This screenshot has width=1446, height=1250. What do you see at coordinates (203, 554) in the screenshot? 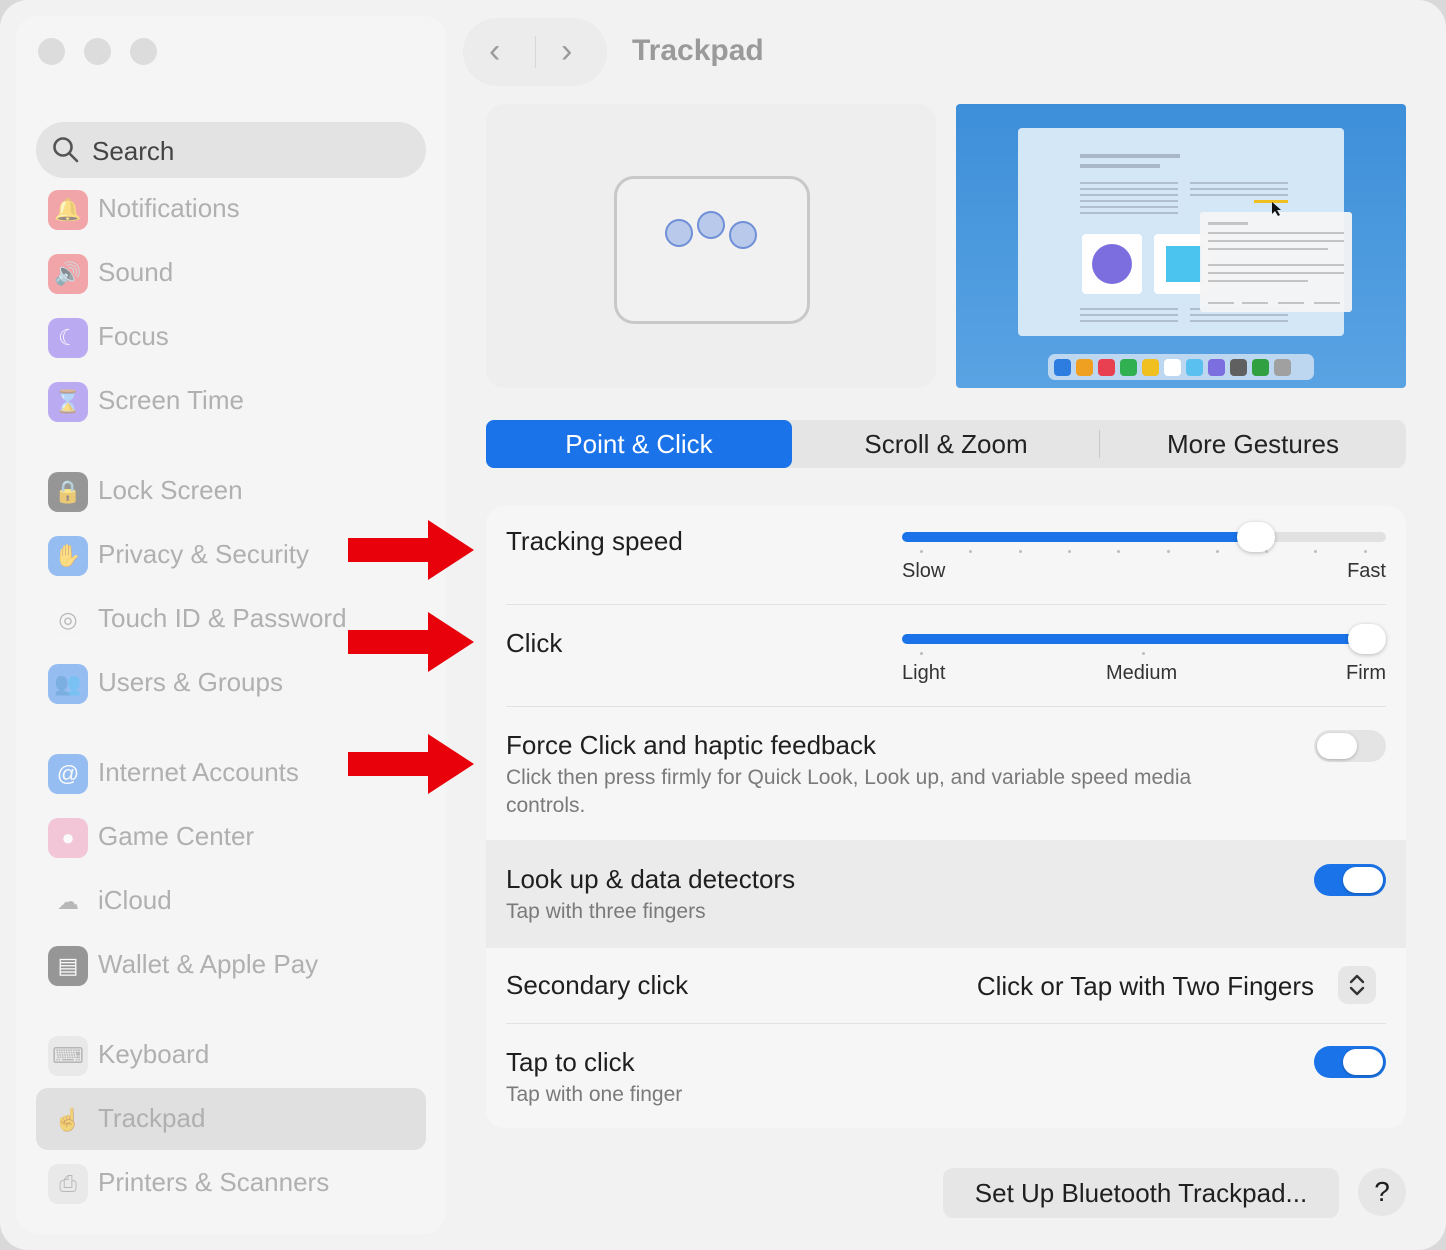
I see `sidebar-item-label: Privacy & Security` at bounding box center [203, 554].